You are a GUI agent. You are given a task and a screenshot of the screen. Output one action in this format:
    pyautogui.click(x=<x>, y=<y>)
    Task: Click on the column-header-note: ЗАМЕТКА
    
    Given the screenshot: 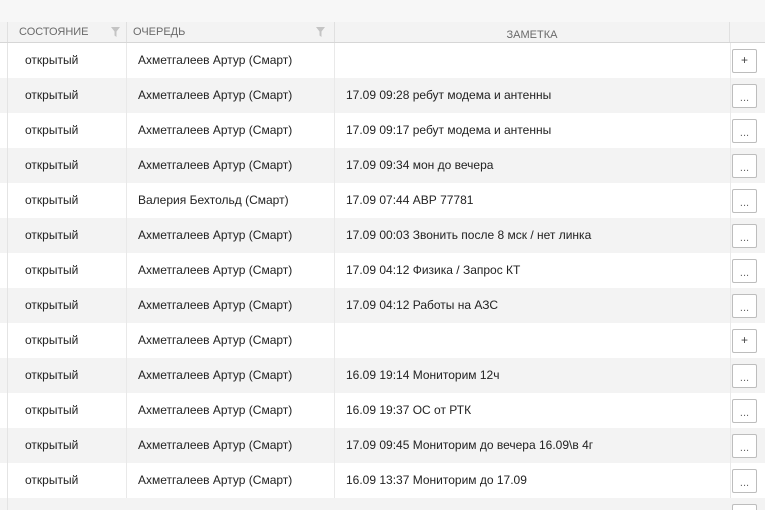 What is the action you would take?
    pyautogui.click(x=532, y=32)
    